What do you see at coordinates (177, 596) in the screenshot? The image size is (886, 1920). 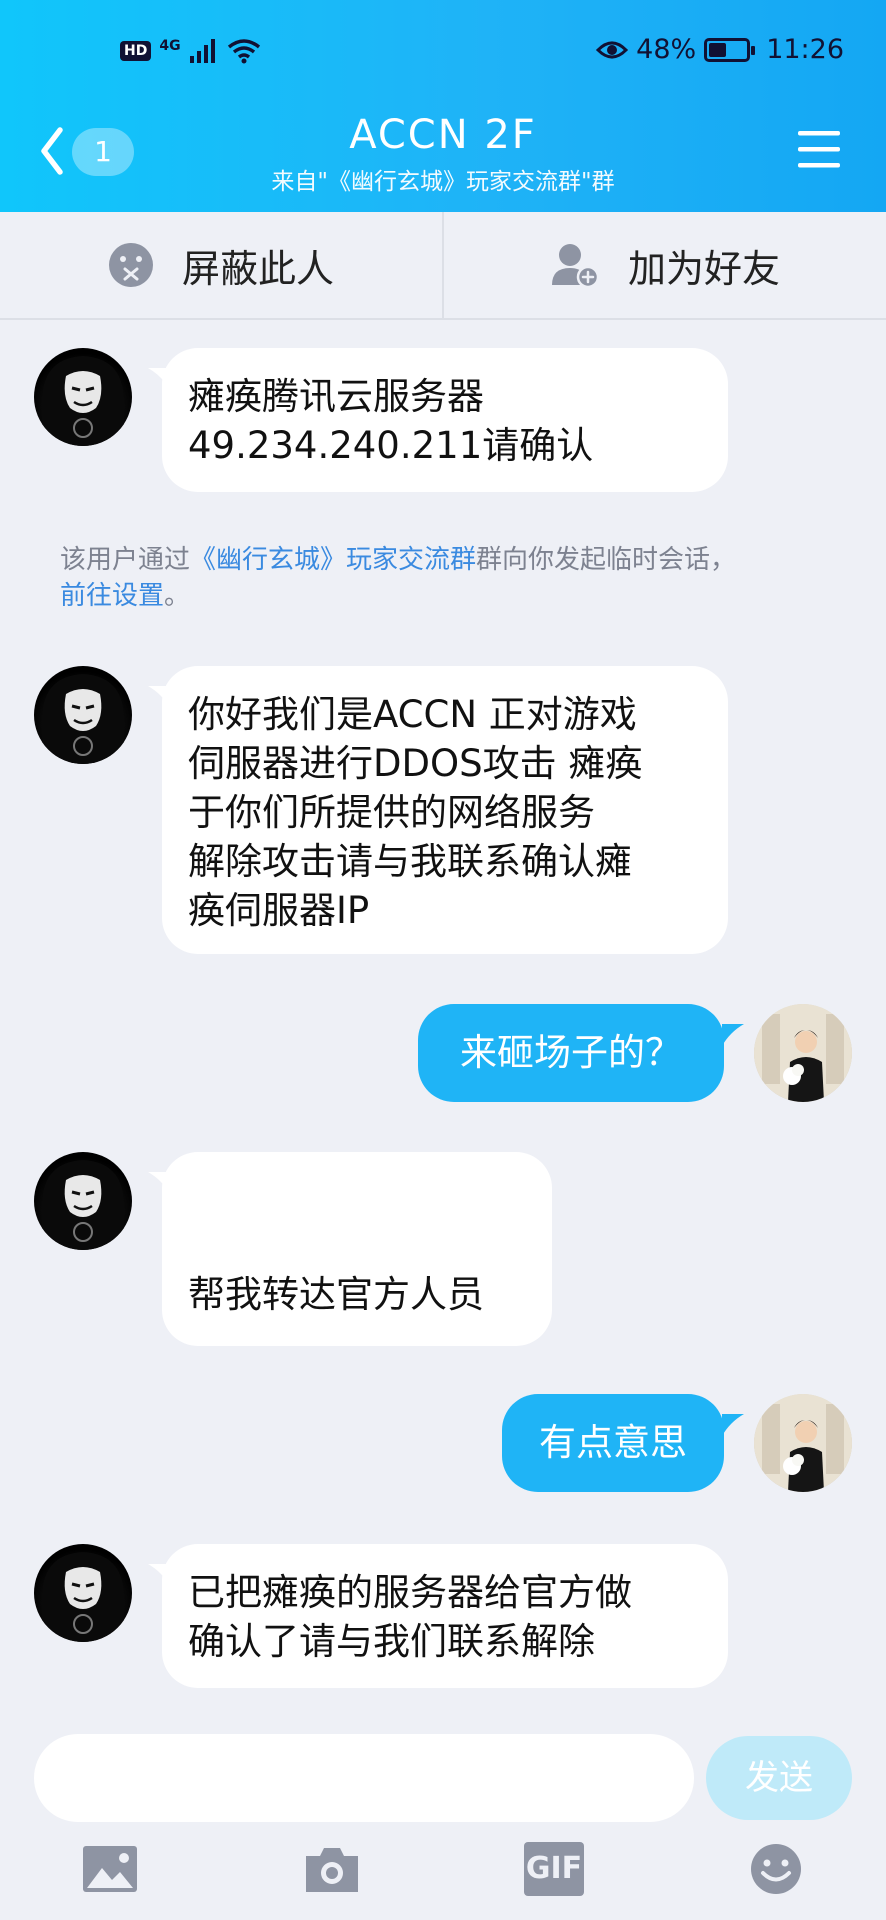 I see `notice-suffix: 。` at bounding box center [177, 596].